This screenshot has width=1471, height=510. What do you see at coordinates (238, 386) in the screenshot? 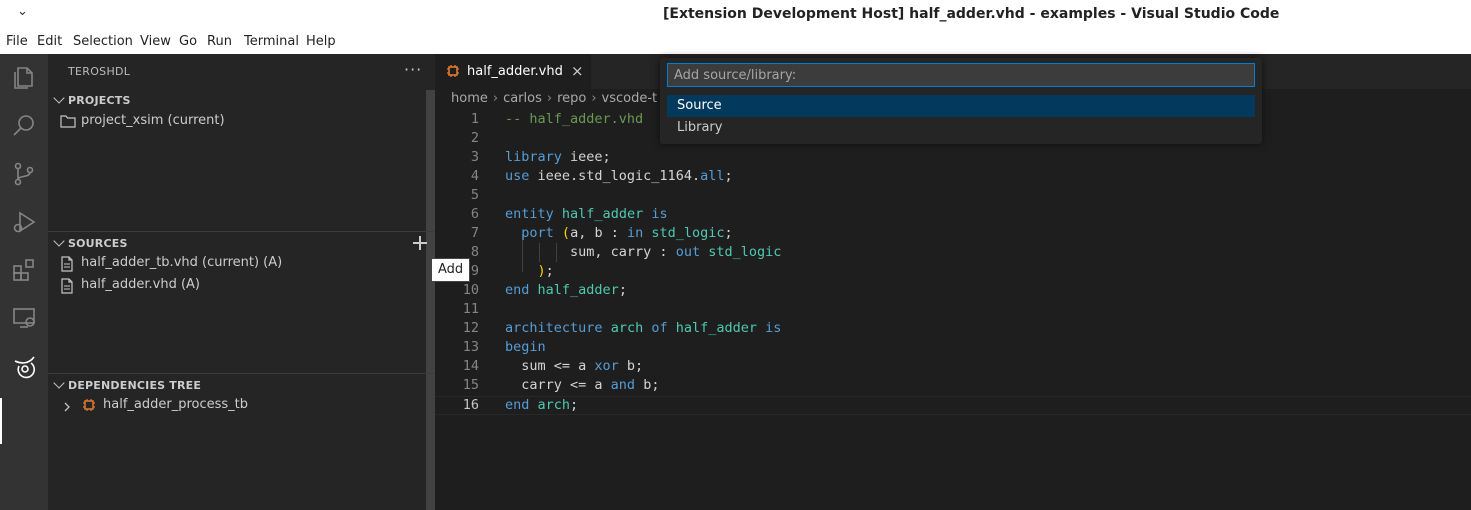
I see `dependencies-section-header: DEPENDENCIES TREE` at bounding box center [238, 386].